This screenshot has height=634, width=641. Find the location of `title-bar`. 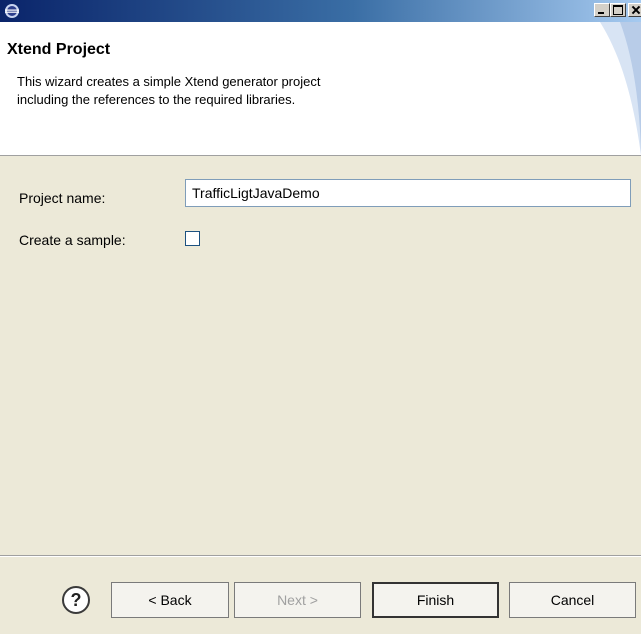

title-bar is located at coordinates (320, 11).